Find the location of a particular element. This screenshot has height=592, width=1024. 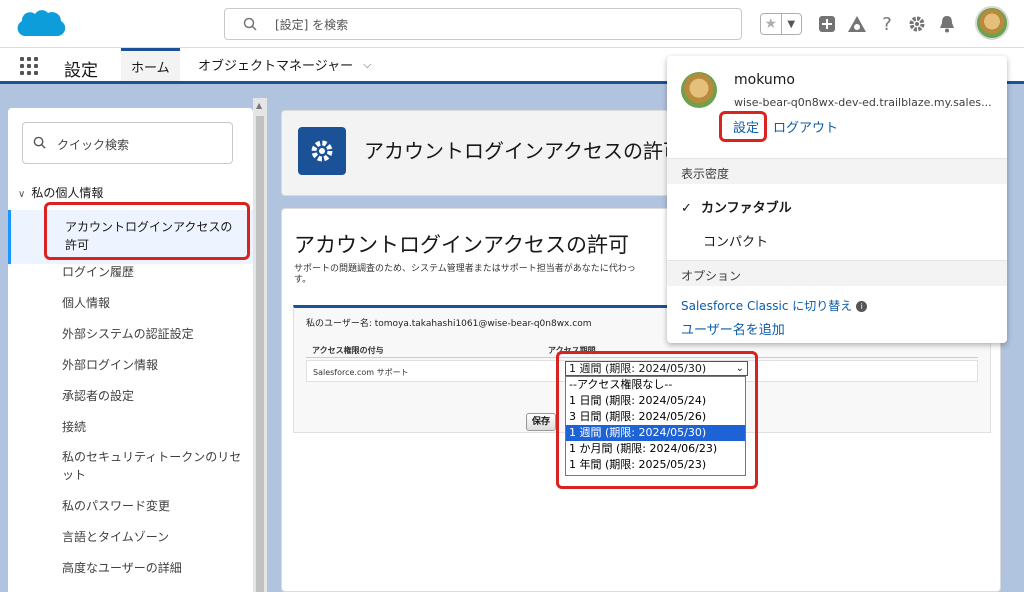

quick-search-input: クイック検索 is located at coordinates (127, 143).